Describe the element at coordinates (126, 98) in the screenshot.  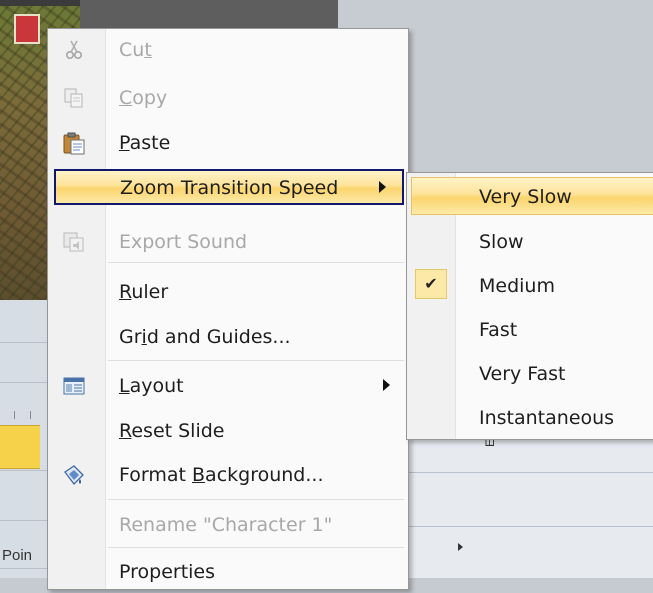
I see `accesskey-letter: C` at that location.